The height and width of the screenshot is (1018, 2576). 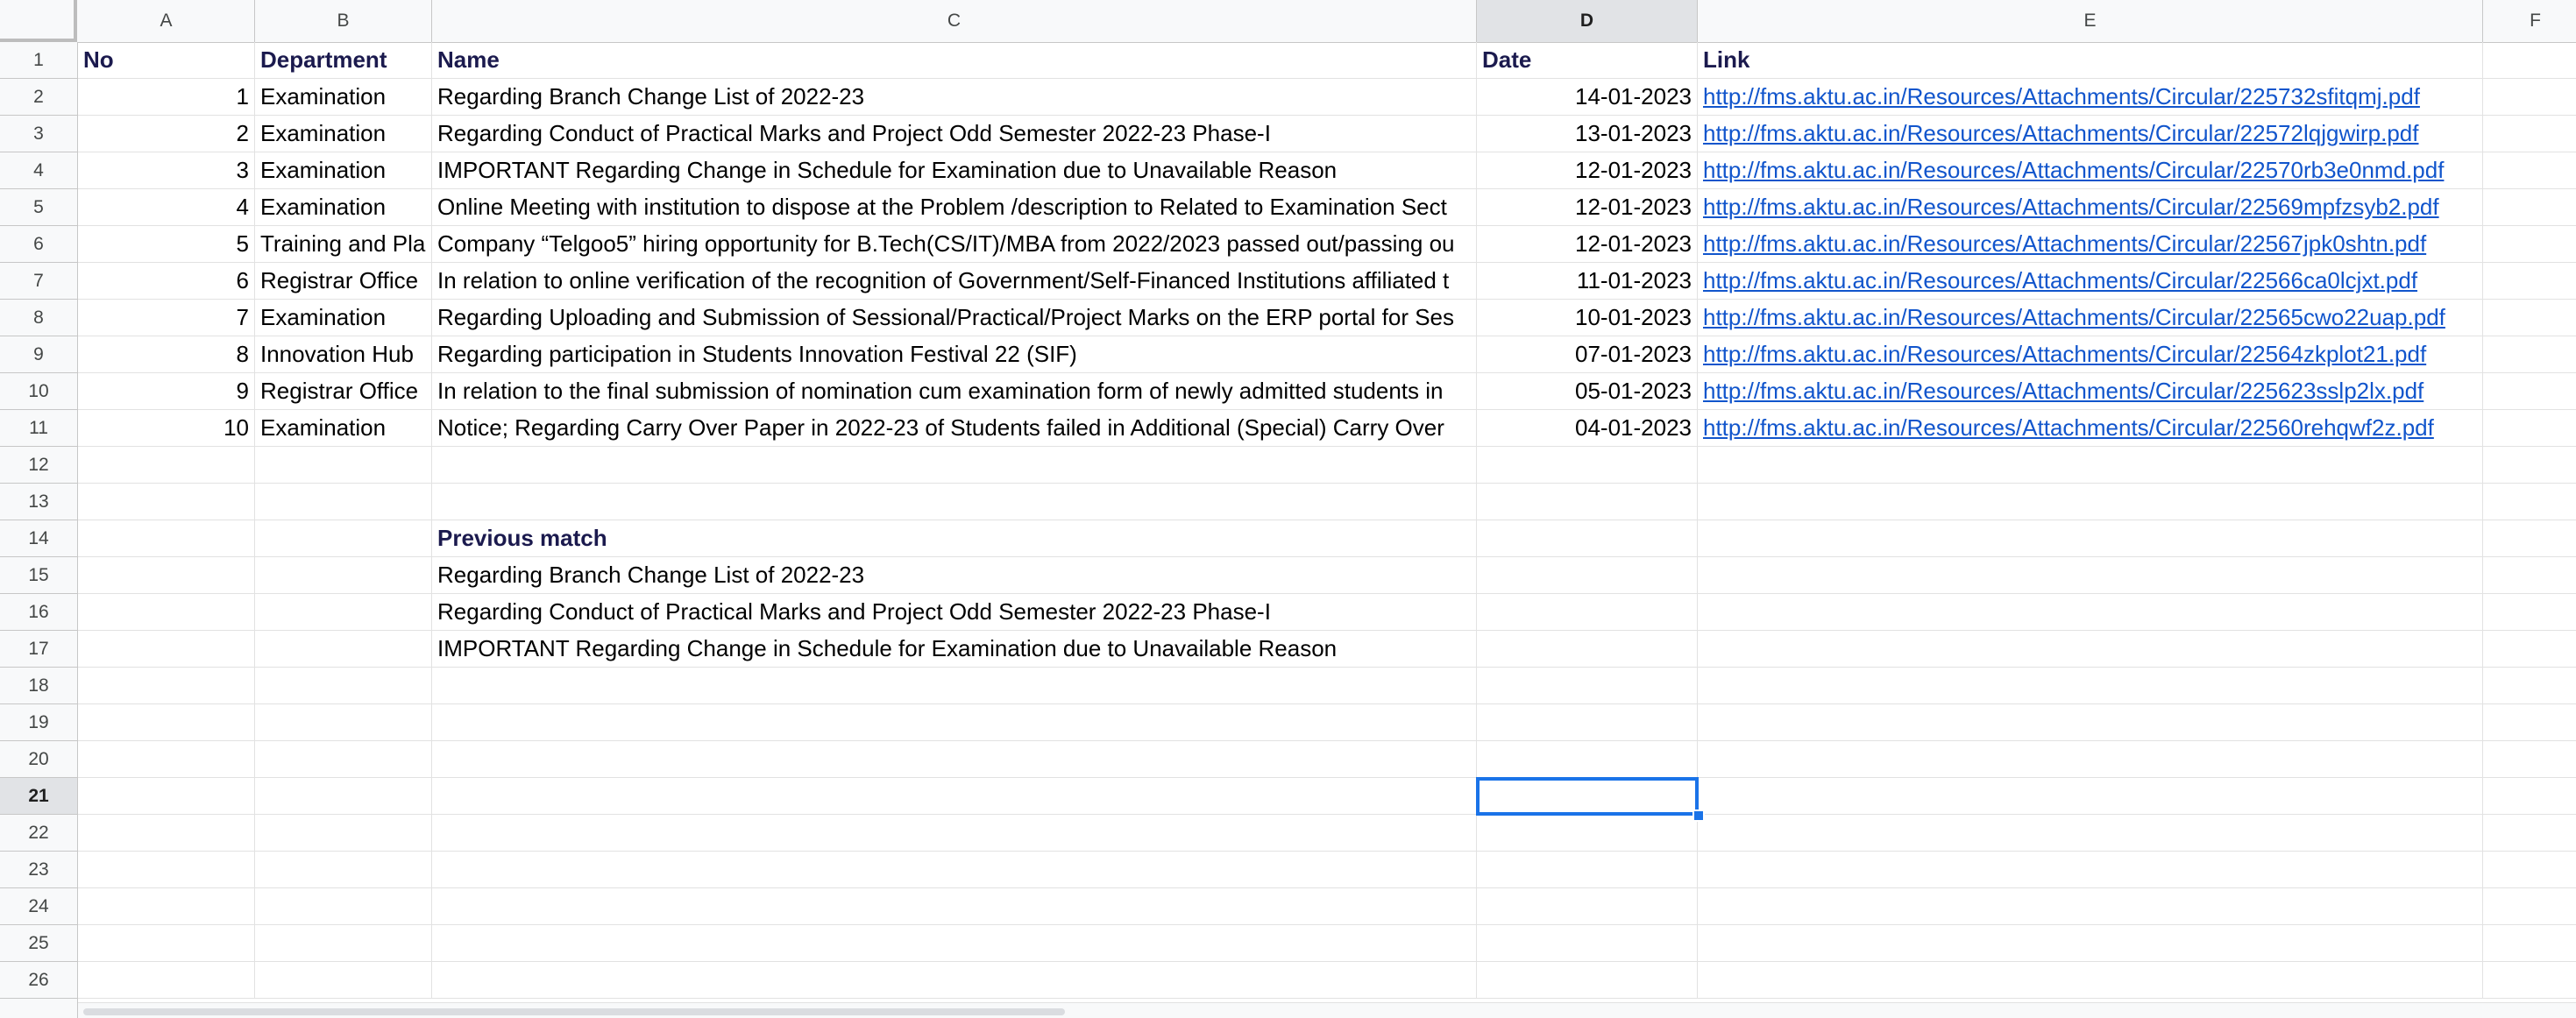 I want to click on cell-no: 8, so click(x=166, y=354).